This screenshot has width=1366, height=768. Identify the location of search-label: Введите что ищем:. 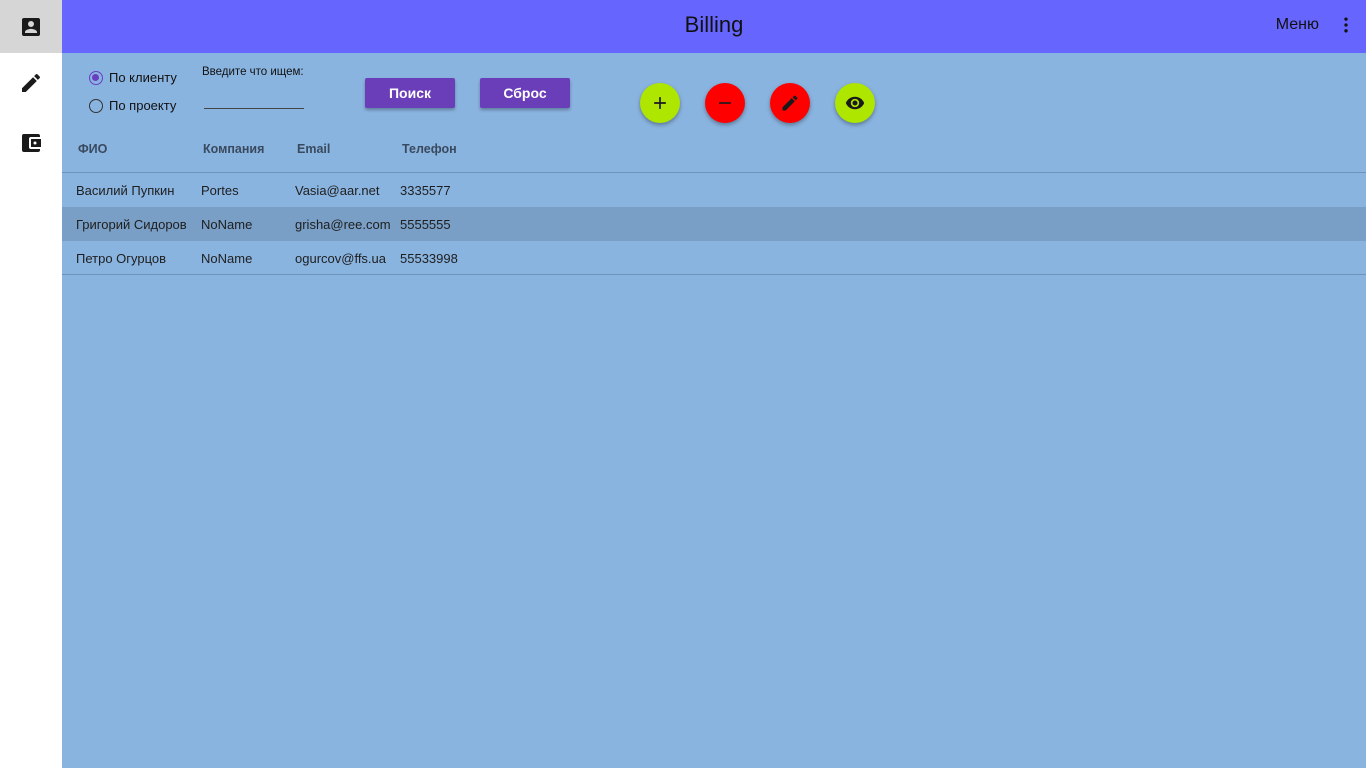
(253, 72).